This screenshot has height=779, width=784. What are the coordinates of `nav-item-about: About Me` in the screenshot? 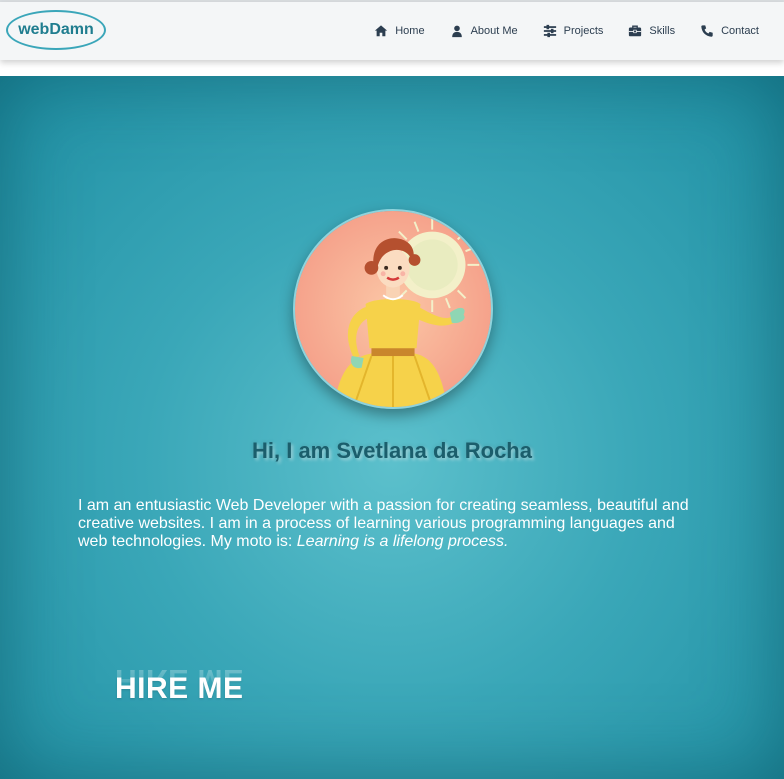 It's located at (484, 31).